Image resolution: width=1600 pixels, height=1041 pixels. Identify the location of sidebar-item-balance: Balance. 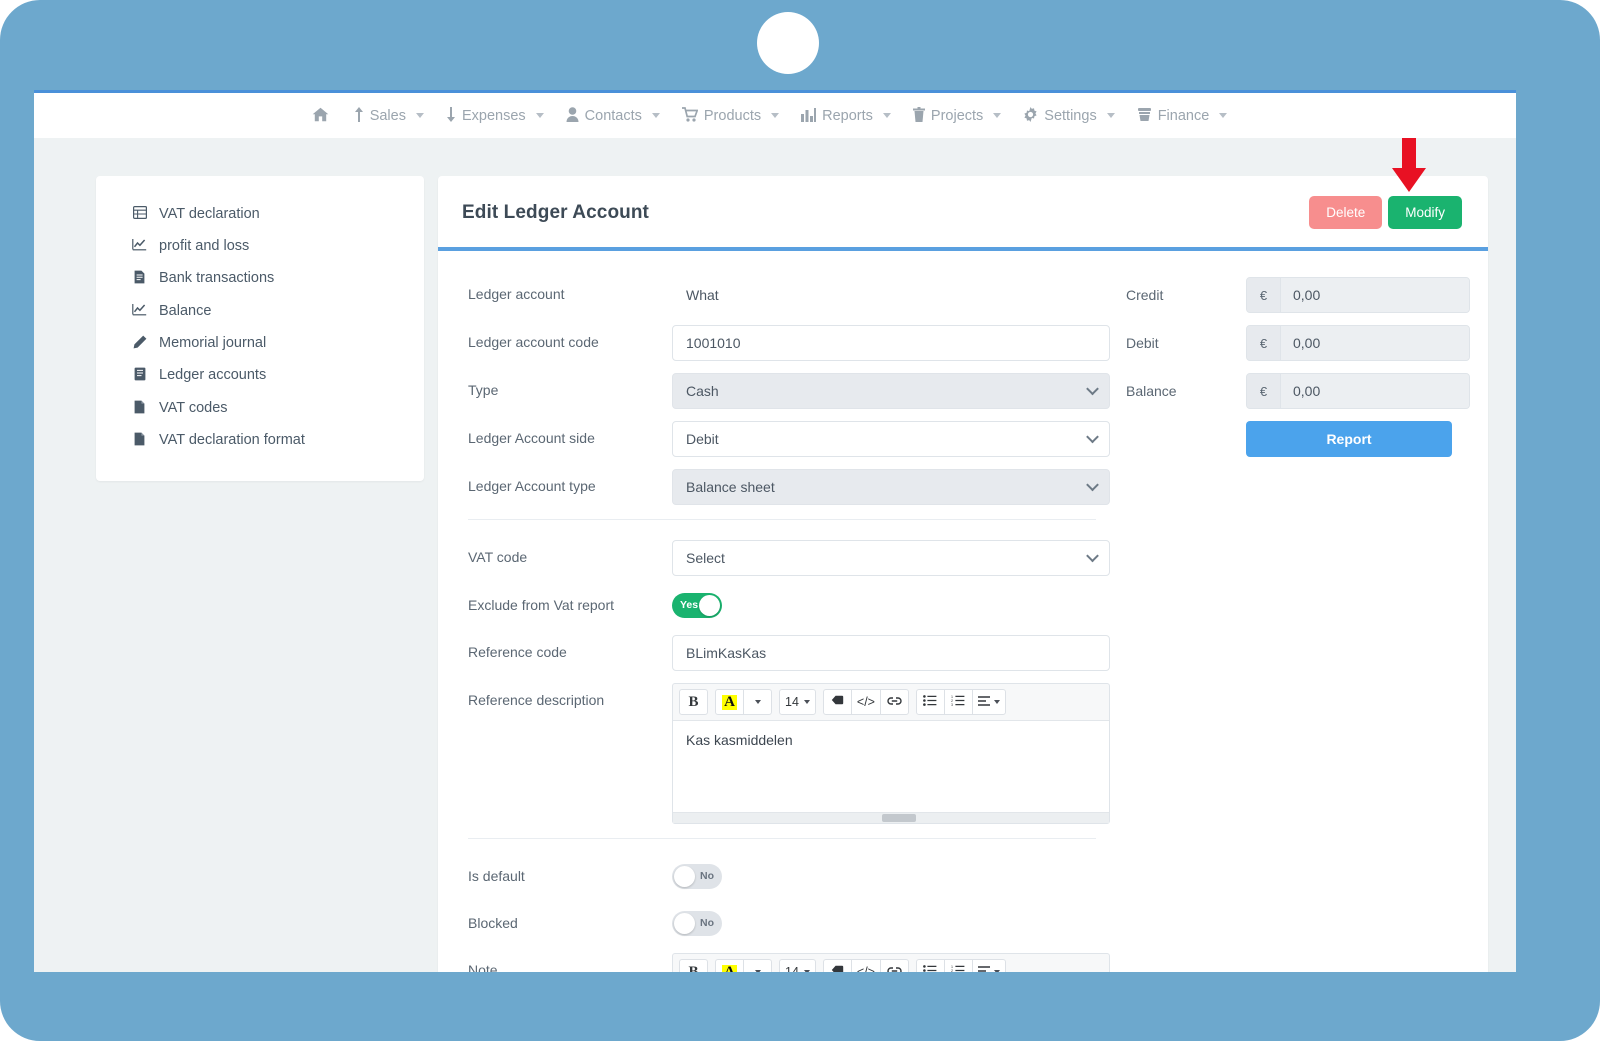
(260, 311).